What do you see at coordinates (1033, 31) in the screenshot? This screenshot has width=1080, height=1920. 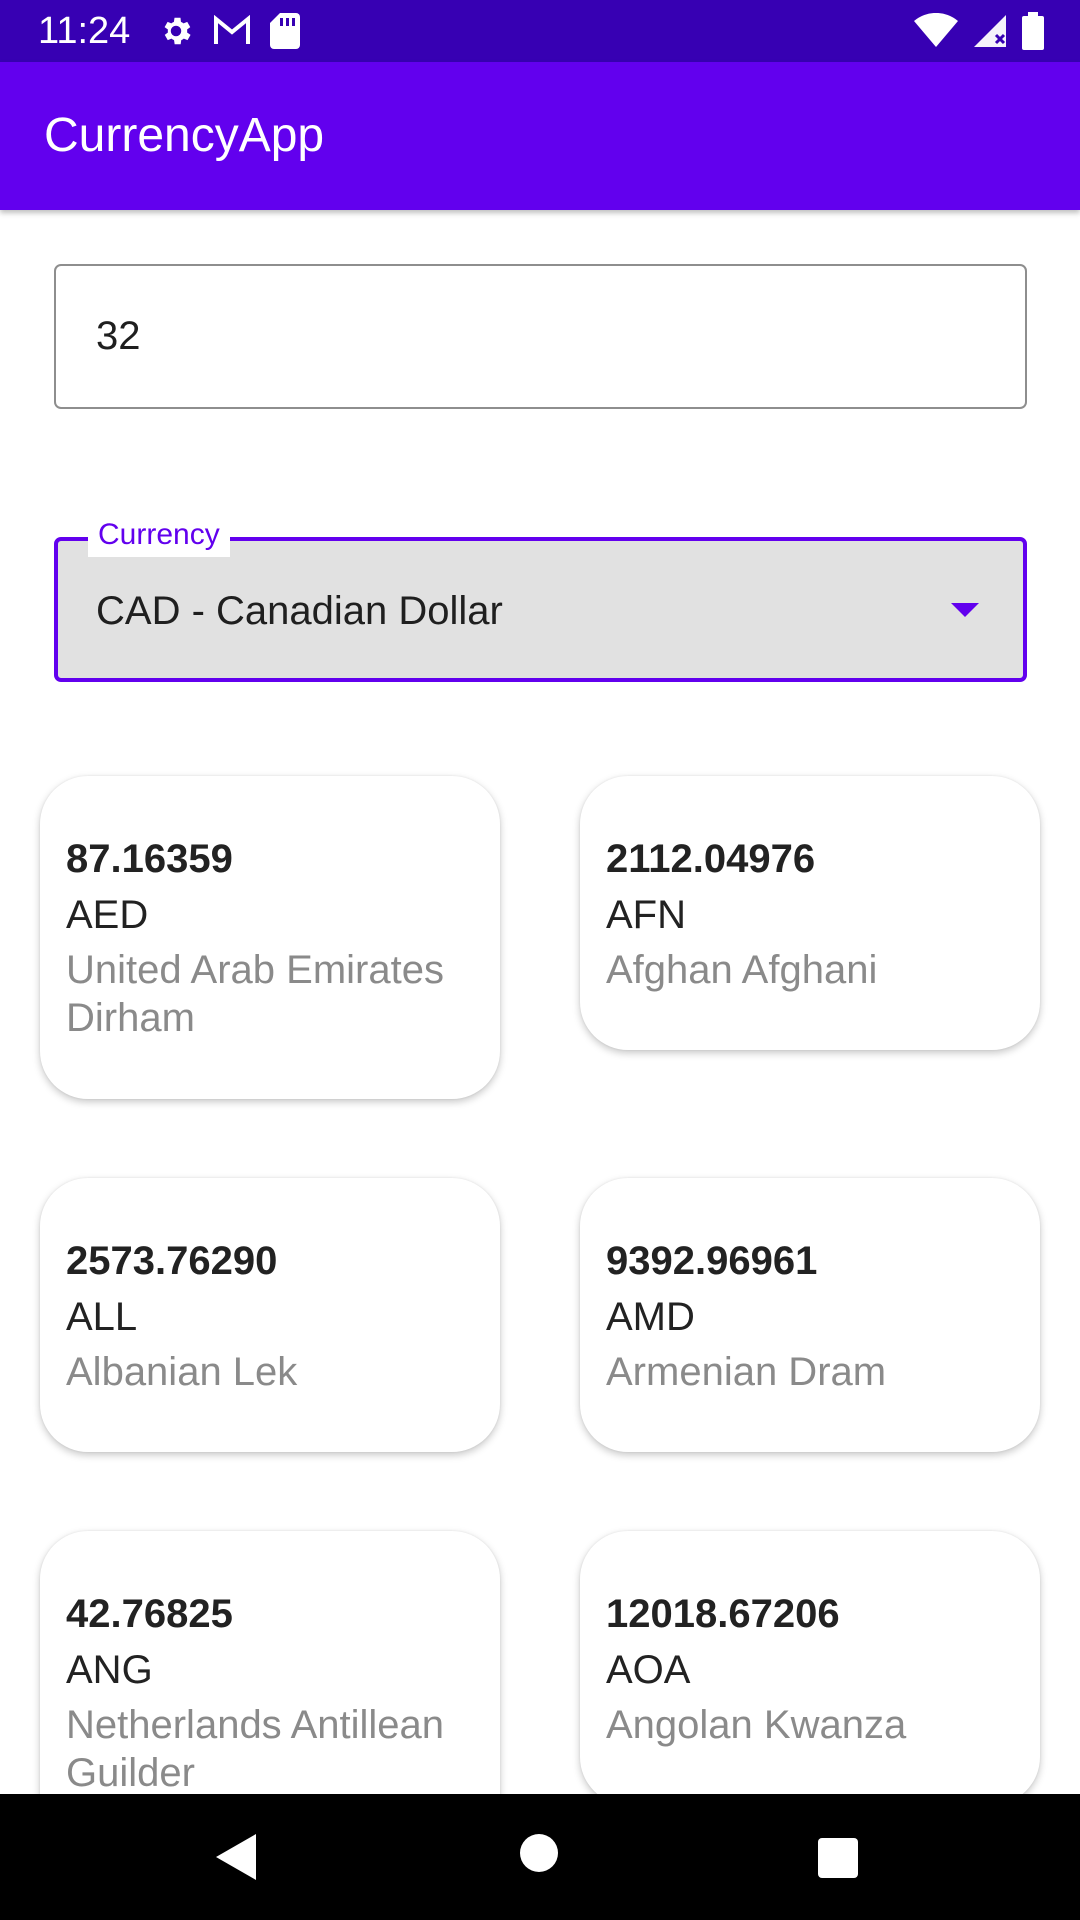 I see `battery-icon` at bounding box center [1033, 31].